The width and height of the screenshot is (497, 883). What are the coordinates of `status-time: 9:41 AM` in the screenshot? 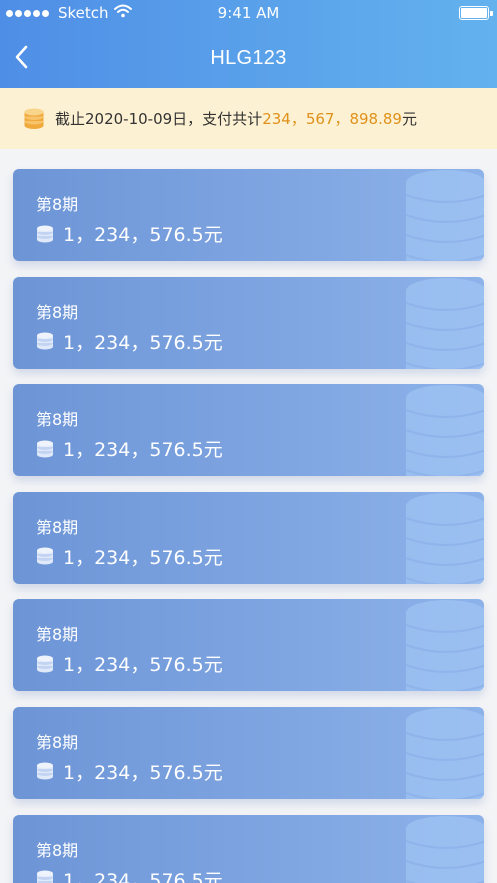 It's located at (248, 13).